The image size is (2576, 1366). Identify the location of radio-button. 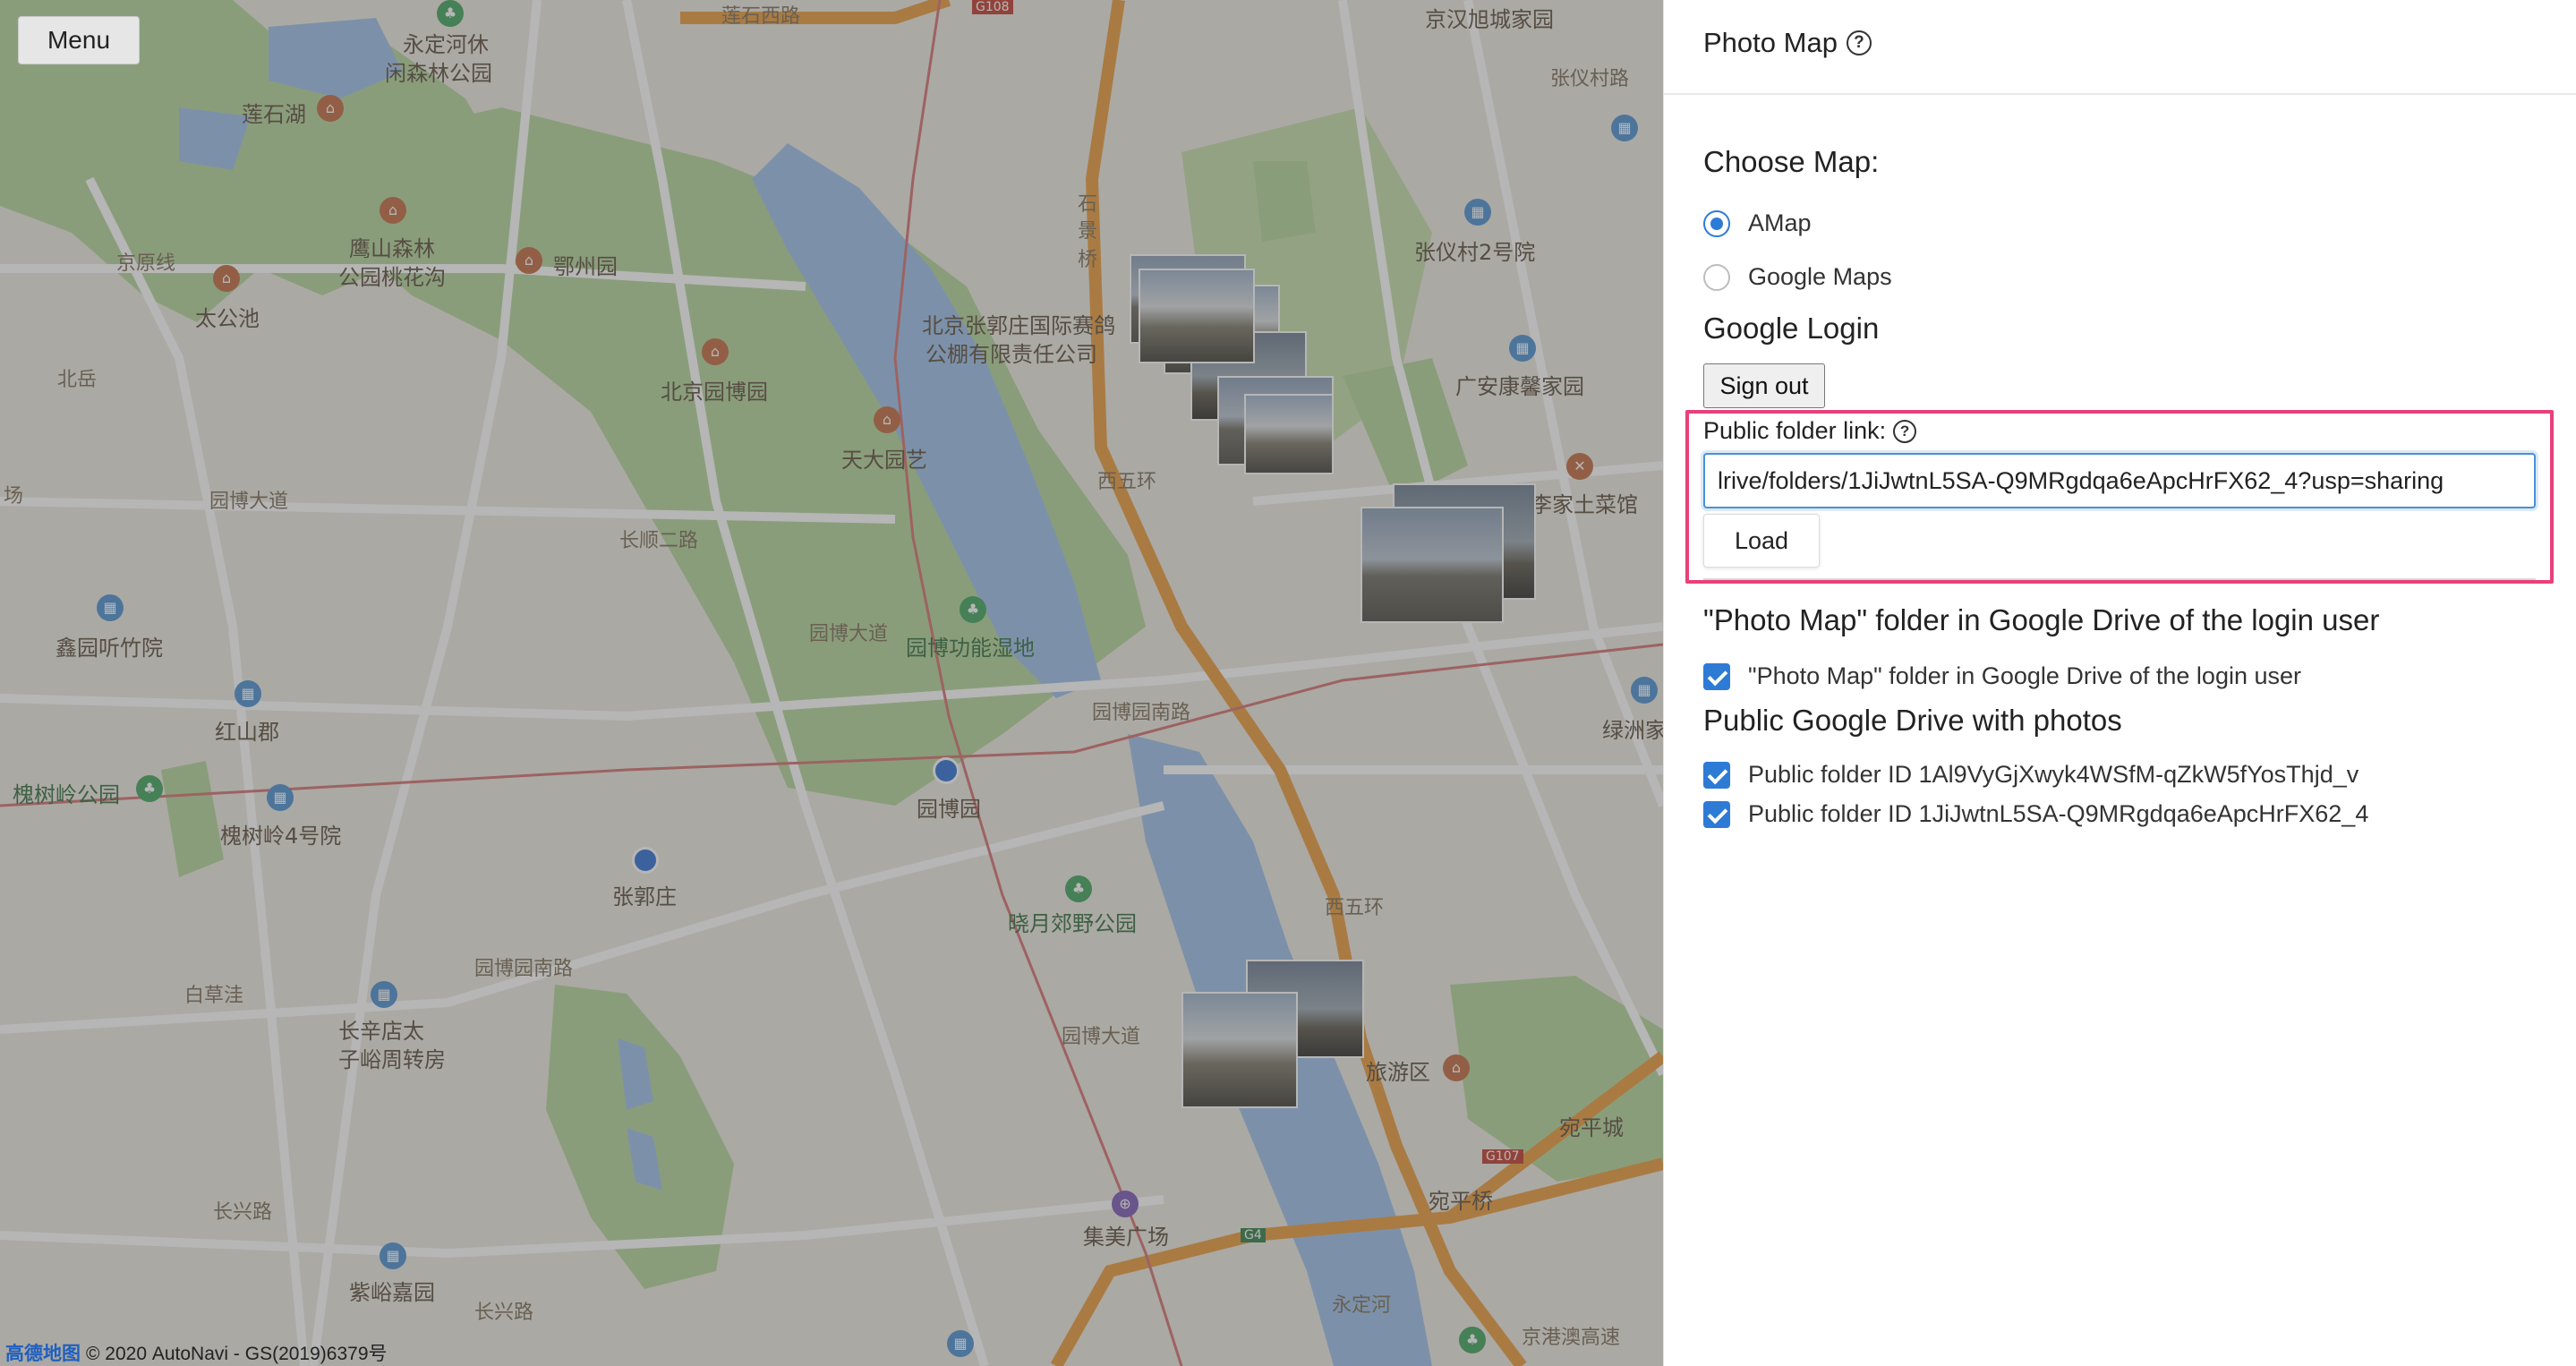
(1716, 277).